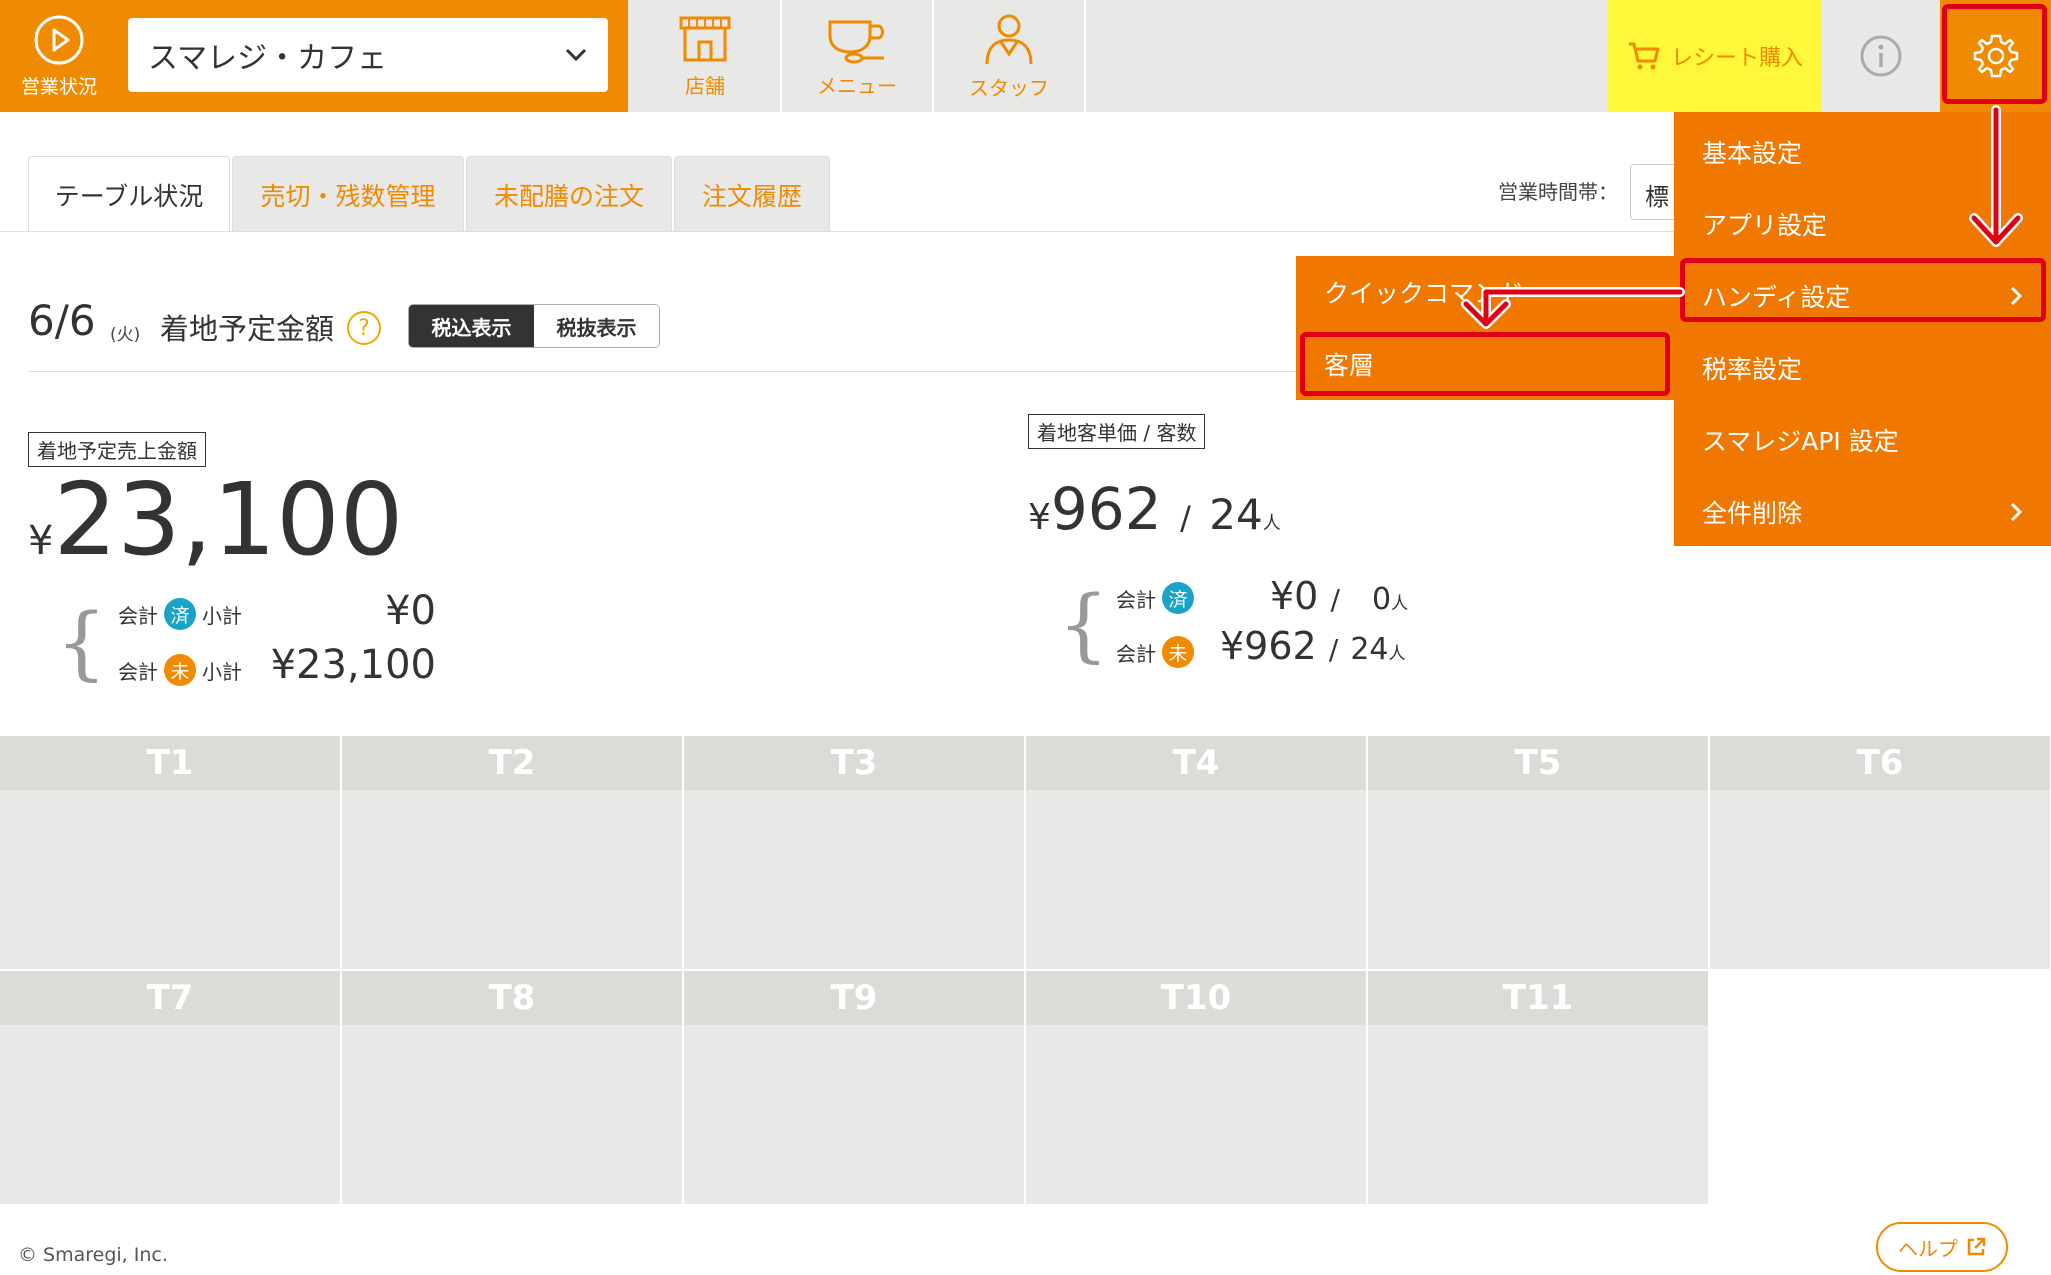  I want to click on annotation-arrows, so click(1742, 217).